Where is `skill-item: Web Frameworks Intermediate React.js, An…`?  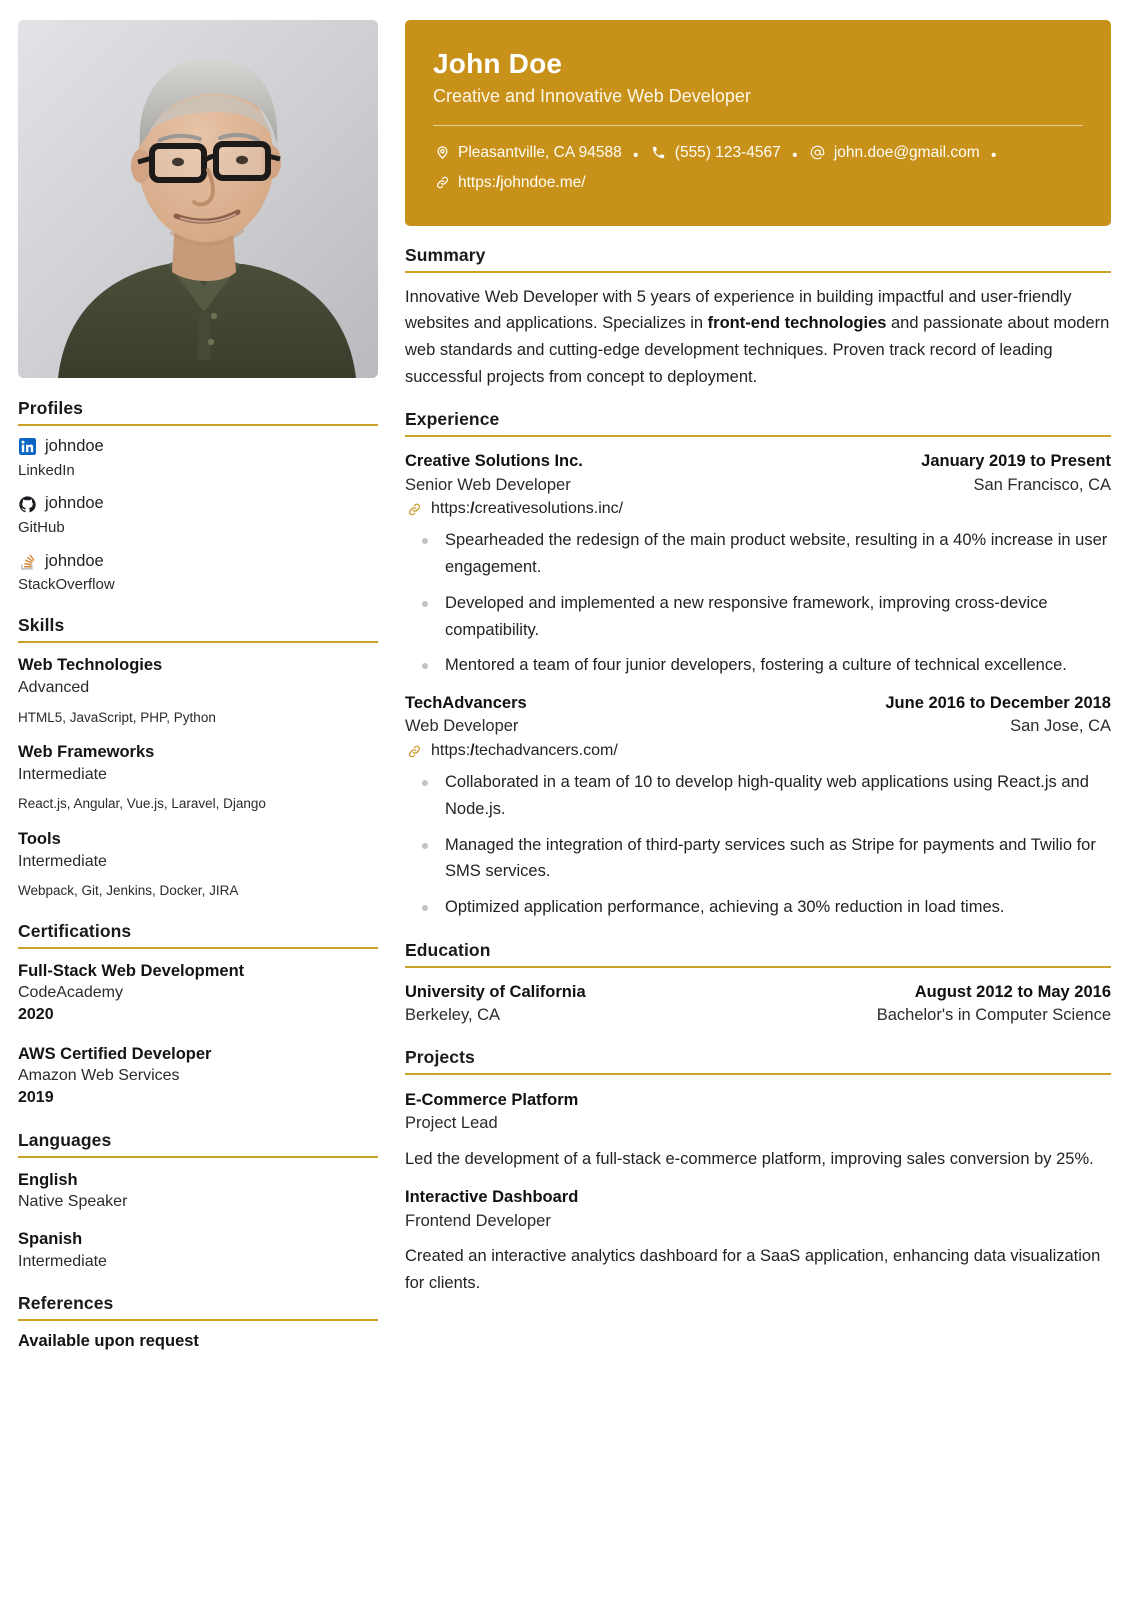 skill-item: Web Frameworks Intermediate React.js, An… is located at coordinates (198, 777).